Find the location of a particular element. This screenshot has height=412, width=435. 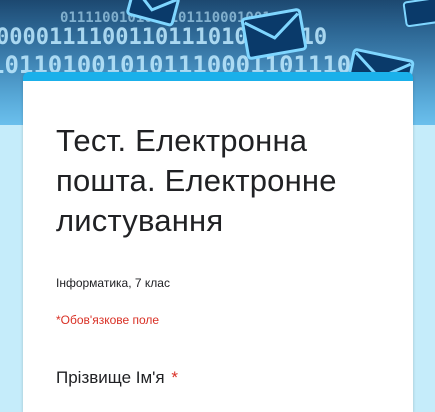

required-field-note: *Обов'язкове поле is located at coordinates (108, 320).